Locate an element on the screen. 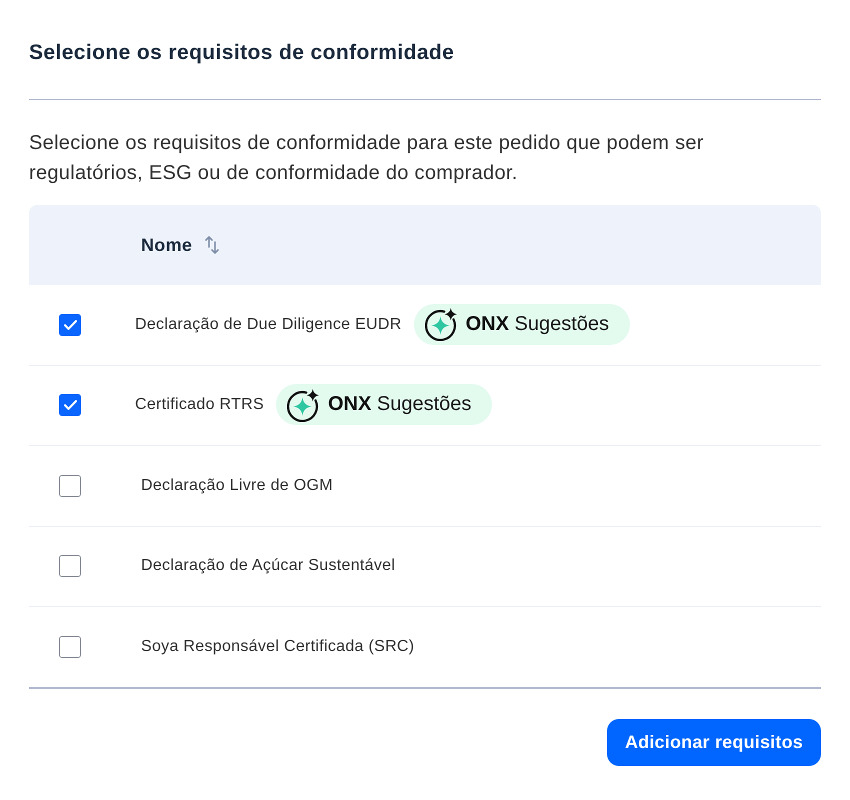  requirement-name: Declaração Livre de OGM is located at coordinates (237, 485).